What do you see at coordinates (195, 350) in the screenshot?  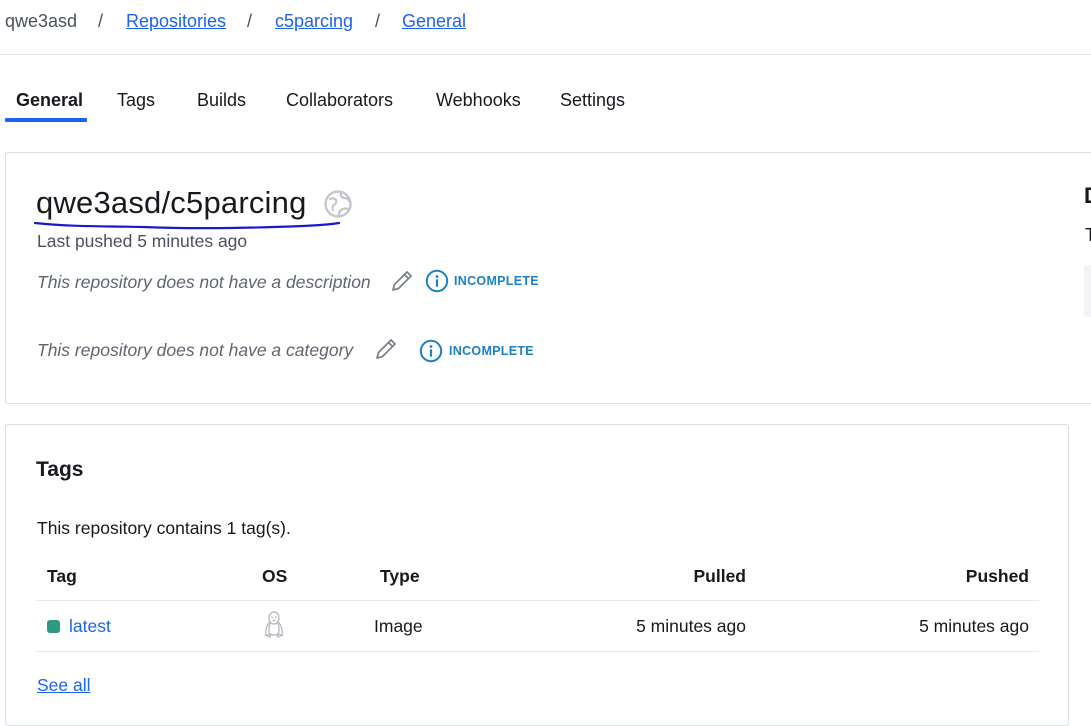 I see `category-text: This repository does not have a category` at bounding box center [195, 350].